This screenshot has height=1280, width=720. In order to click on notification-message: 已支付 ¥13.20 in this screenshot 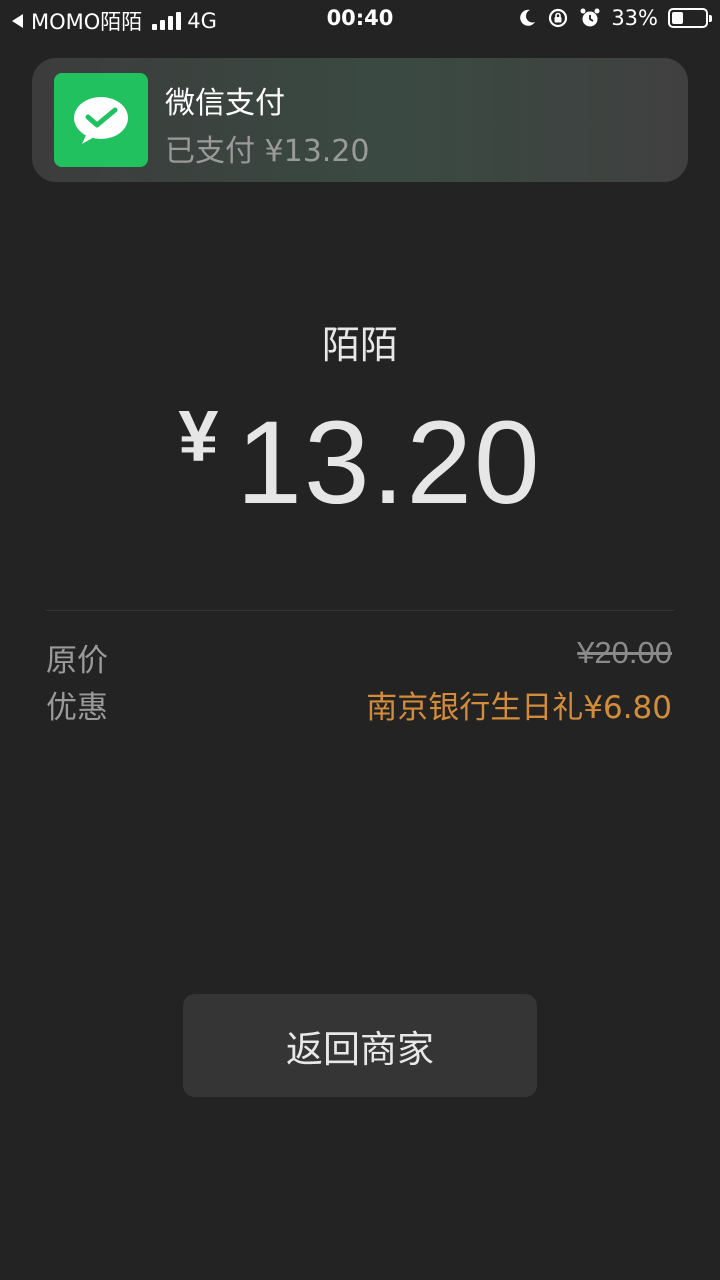, I will do `click(267, 151)`.